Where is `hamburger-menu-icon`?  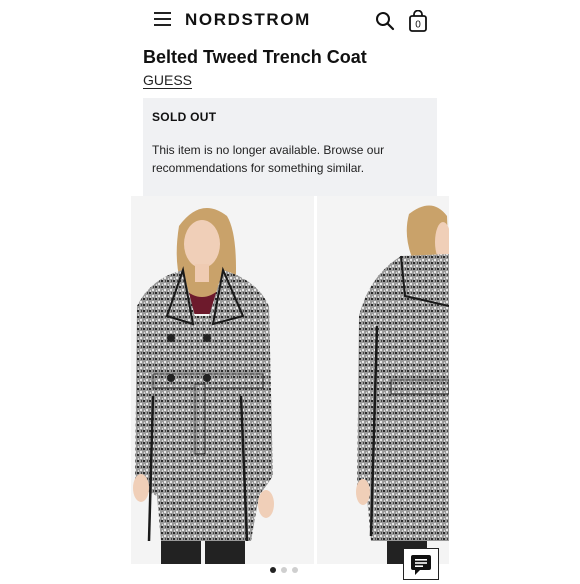
hamburger-menu-icon is located at coordinates (162, 20).